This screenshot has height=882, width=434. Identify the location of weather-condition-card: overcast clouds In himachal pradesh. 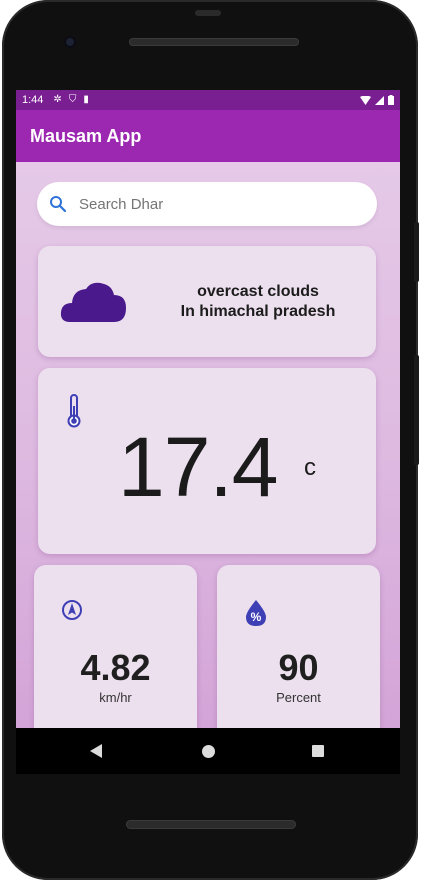
(207, 301).